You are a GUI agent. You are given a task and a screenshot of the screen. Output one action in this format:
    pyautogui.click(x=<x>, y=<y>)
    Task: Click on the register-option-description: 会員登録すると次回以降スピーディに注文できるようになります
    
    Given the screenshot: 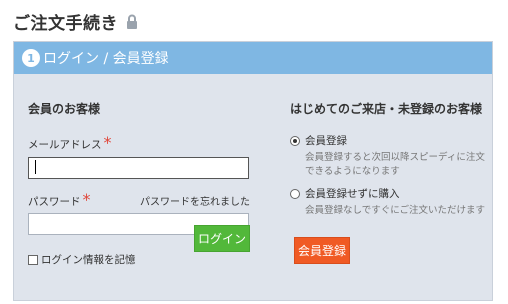 What is the action you would take?
    pyautogui.click(x=395, y=164)
    